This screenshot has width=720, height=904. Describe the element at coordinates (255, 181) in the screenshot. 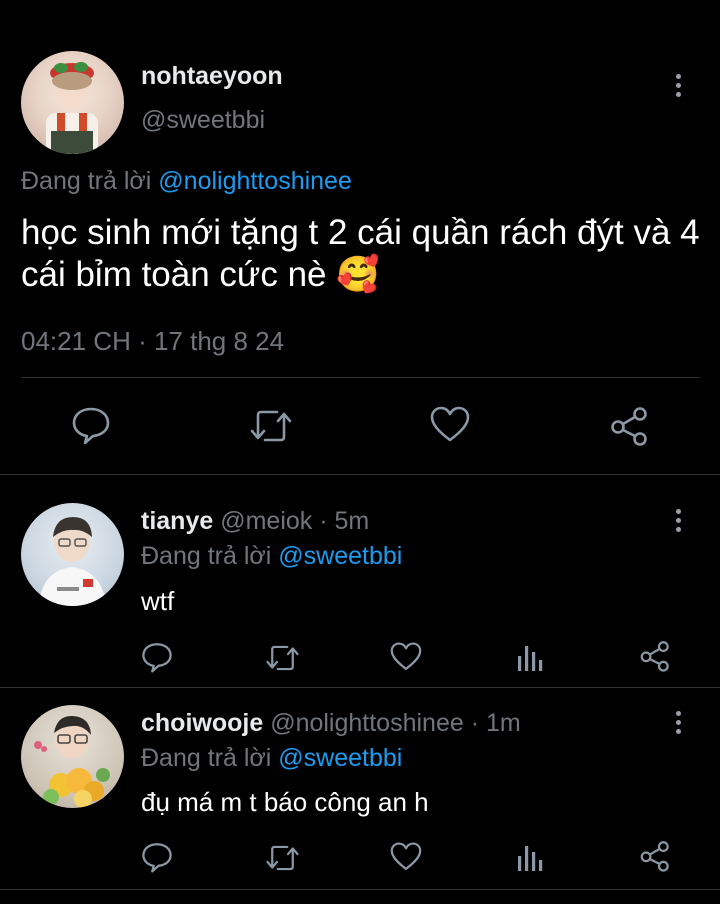

I see `replying-to-link: @nolighttoshinee` at that location.